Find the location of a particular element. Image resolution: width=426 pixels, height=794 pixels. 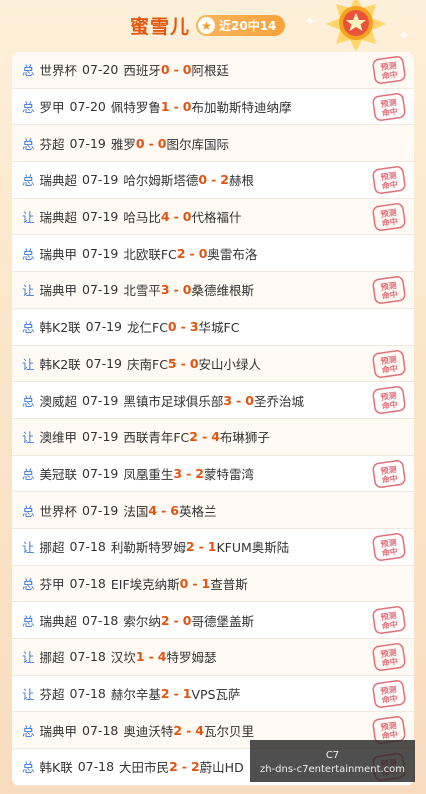

row-away-team: 赫根 is located at coordinates (241, 181).